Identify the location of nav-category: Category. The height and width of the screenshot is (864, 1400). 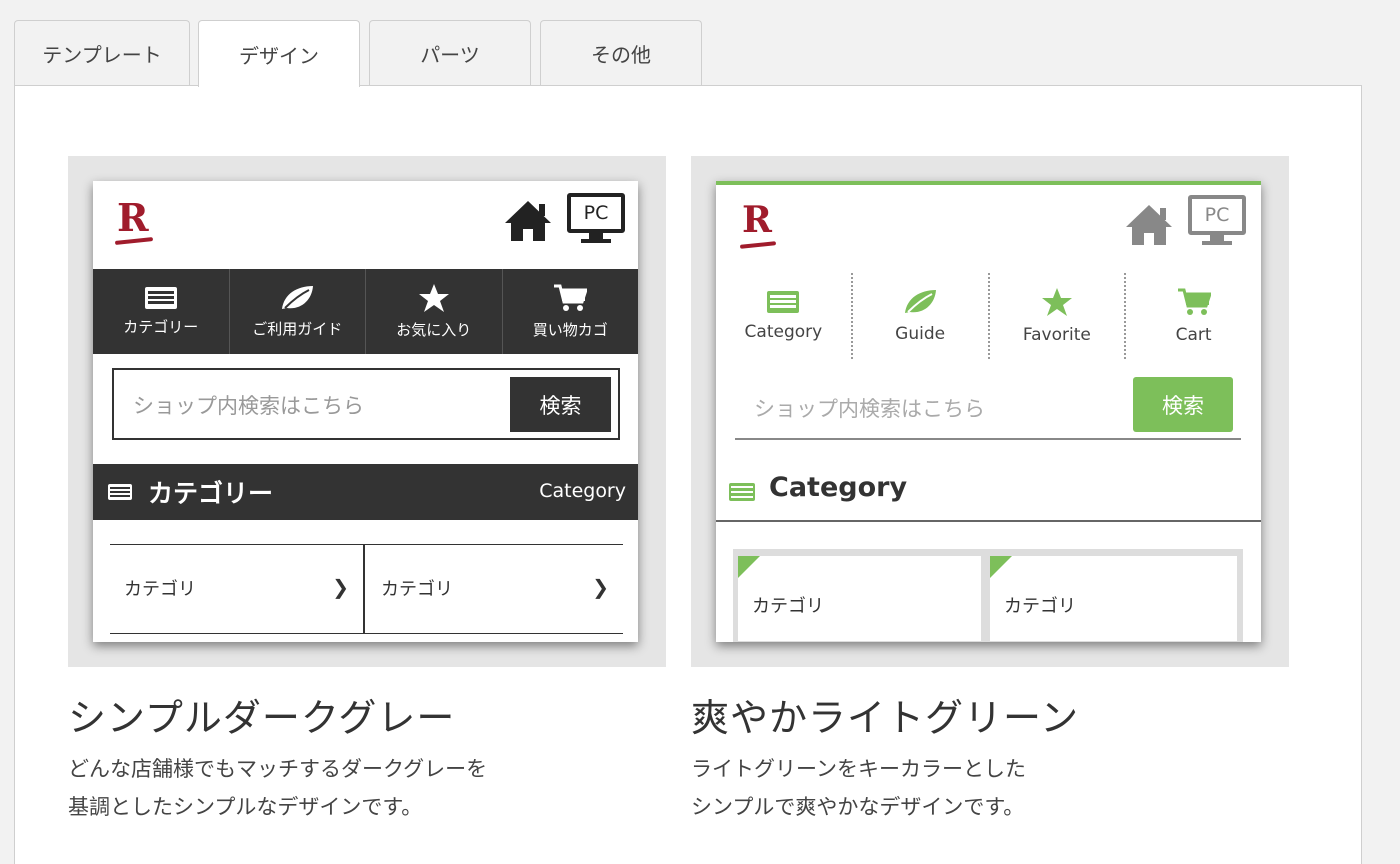
(784, 316).